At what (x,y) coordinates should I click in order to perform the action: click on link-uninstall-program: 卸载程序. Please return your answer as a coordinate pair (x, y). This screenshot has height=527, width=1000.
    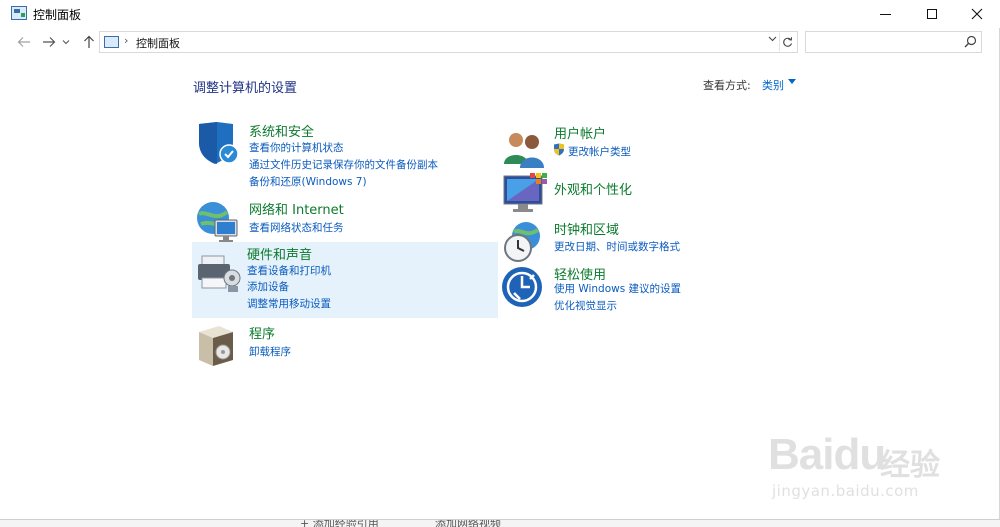
    Looking at the image, I should click on (270, 351).